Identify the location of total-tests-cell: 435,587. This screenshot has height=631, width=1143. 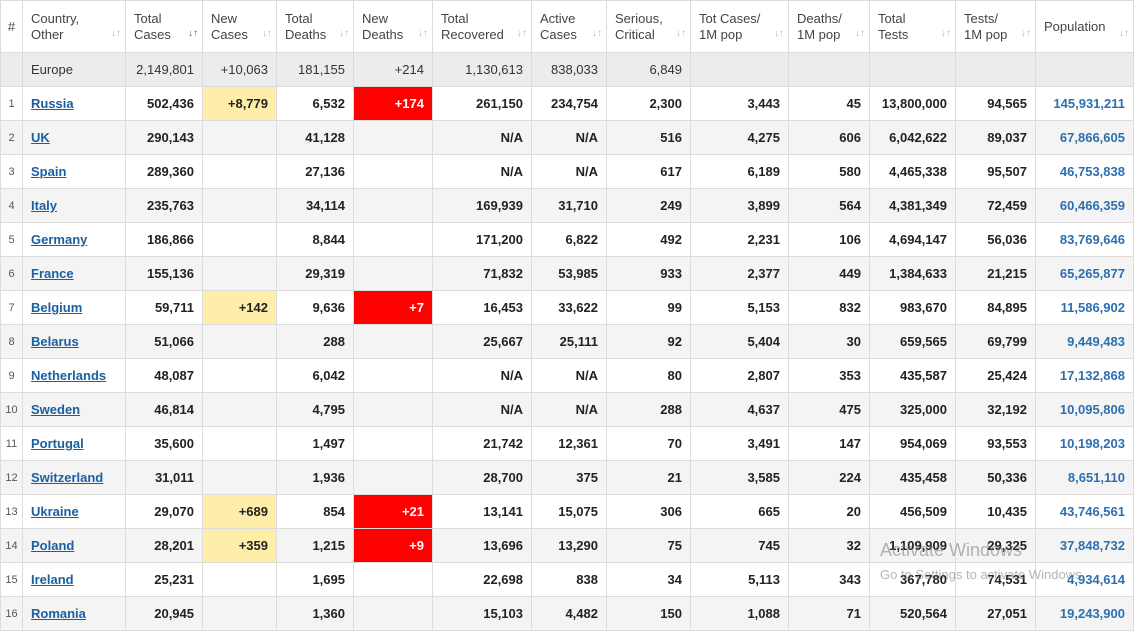
(912, 375).